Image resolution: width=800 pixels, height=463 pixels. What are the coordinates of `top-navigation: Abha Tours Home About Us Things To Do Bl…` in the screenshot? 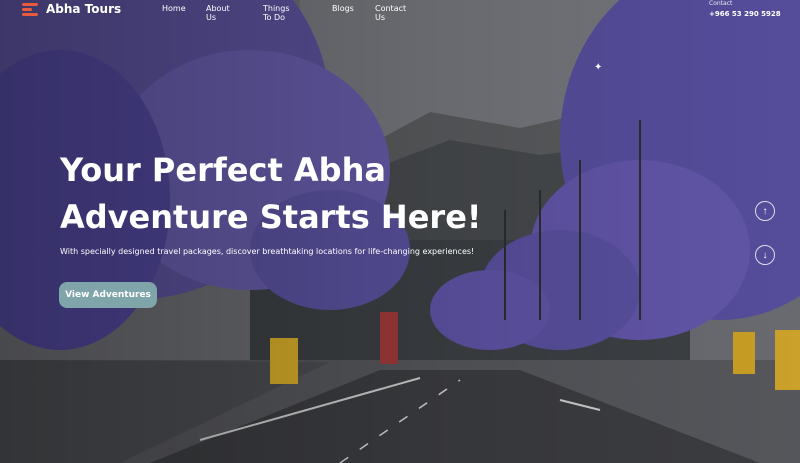 It's located at (400, 11).